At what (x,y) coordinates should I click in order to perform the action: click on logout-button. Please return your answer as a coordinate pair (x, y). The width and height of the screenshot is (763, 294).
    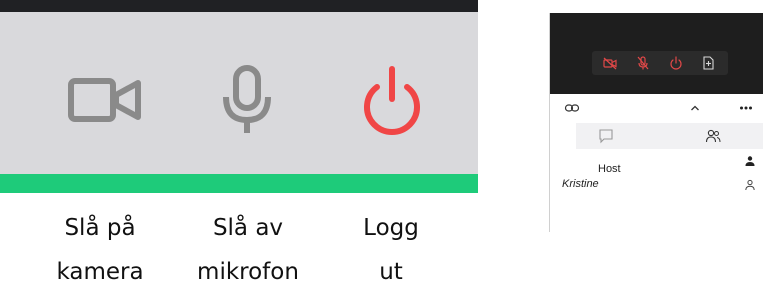
    Looking at the image, I should click on (392, 100).